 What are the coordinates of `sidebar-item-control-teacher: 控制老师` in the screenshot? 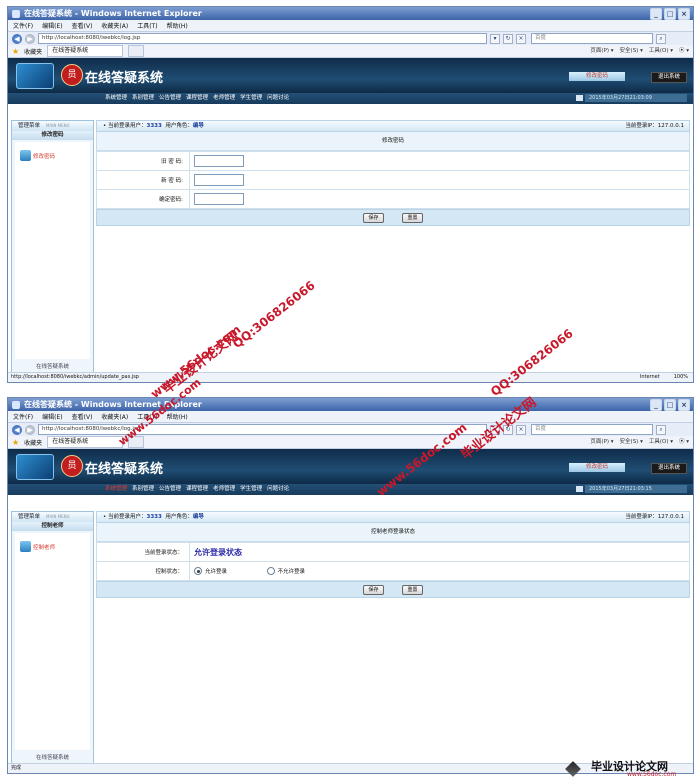 It's located at (37, 546).